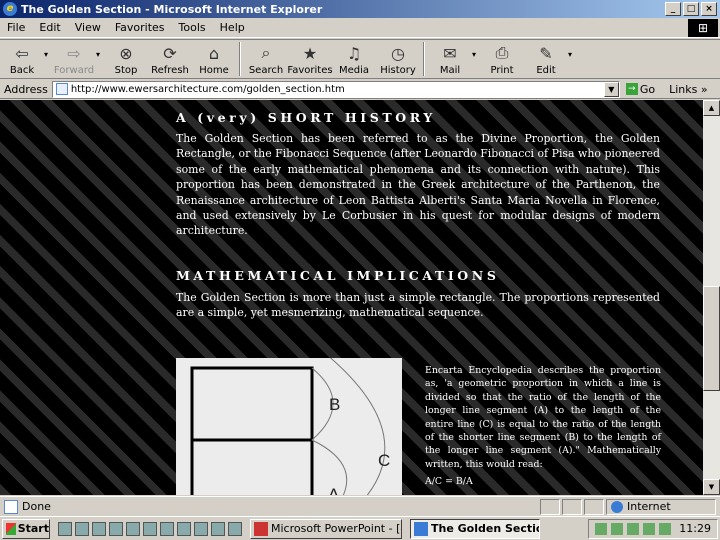  I want to click on scroll-down-icon: ▼, so click(711, 487).